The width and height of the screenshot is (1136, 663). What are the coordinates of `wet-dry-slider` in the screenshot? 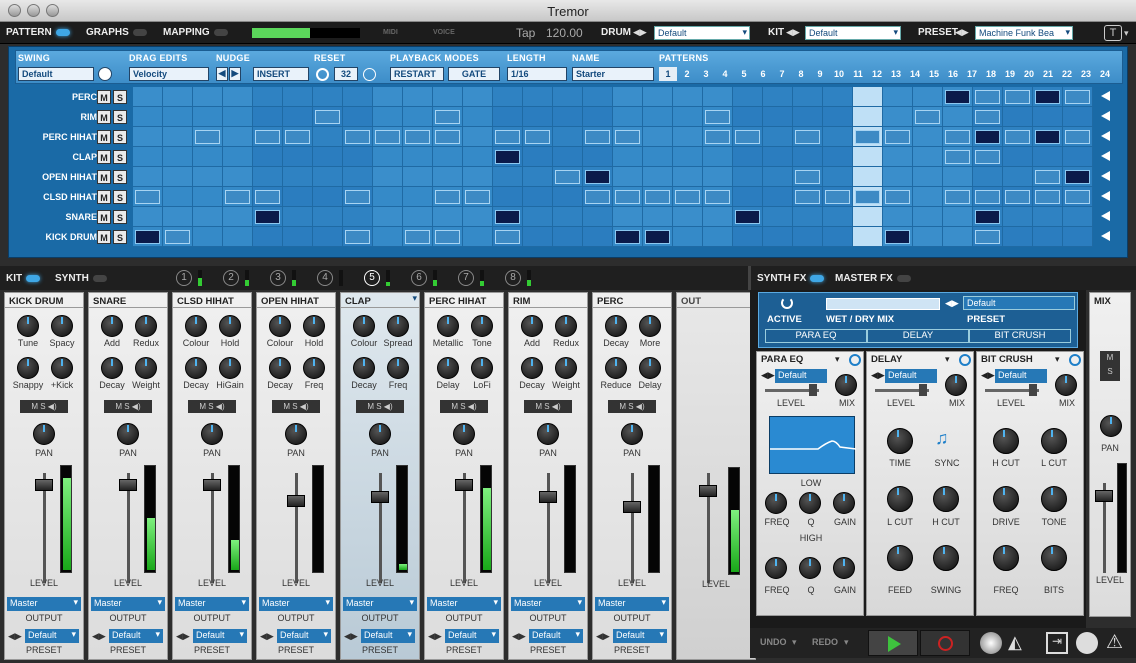 It's located at (883, 304).